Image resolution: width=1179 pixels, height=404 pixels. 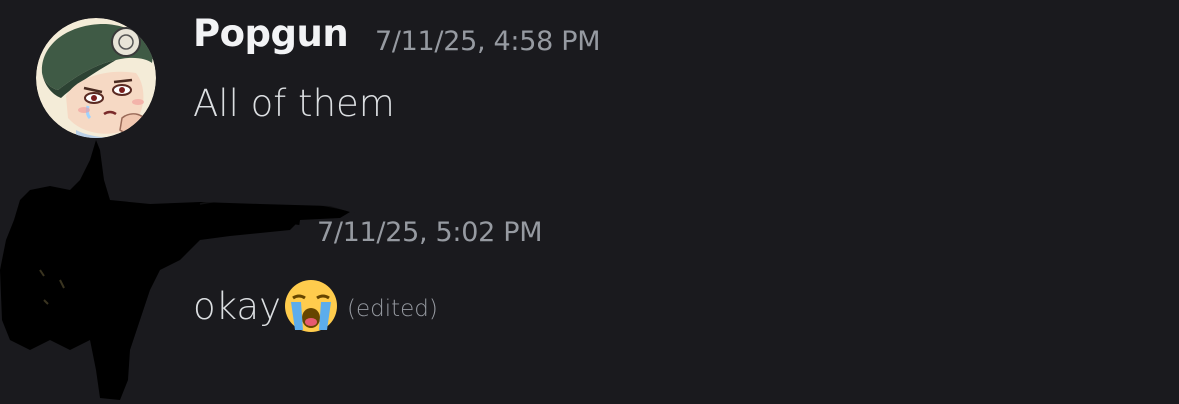 What do you see at coordinates (488, 41) in the screenshot?
I see `message-timestamp: 7/11/25, 4:58 PM` at bounding box center [488, 41].